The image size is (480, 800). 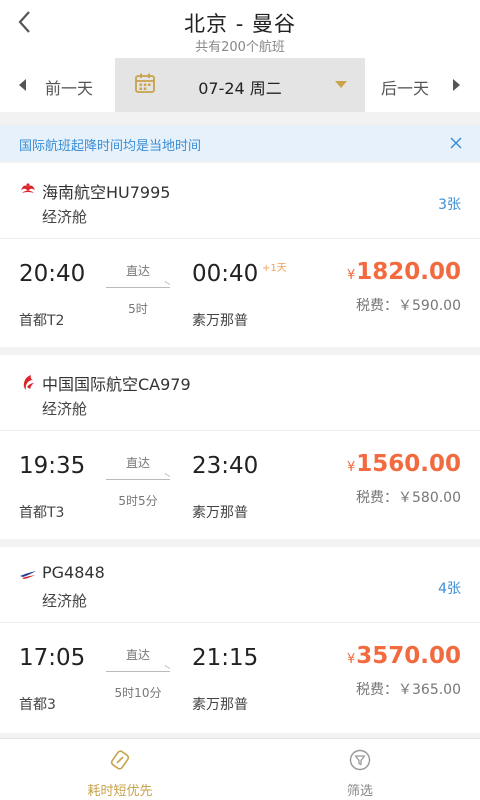 I want to click on bangkok-airways-logo-icon, so click(x=28, y=575).